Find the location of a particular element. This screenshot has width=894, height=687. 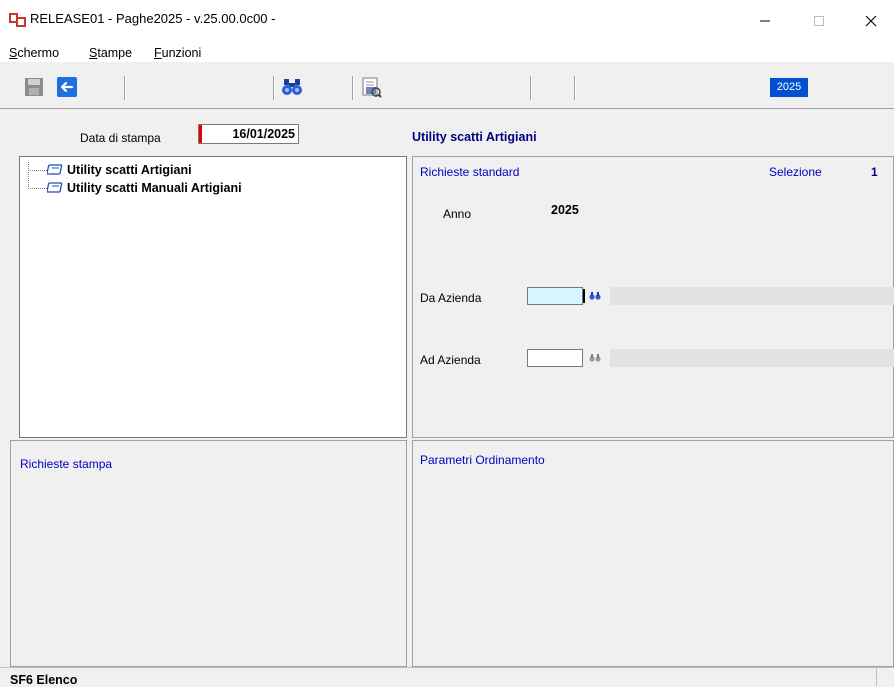

print-requests-caption: Richieste stampa is located at coordinates (66, 464).